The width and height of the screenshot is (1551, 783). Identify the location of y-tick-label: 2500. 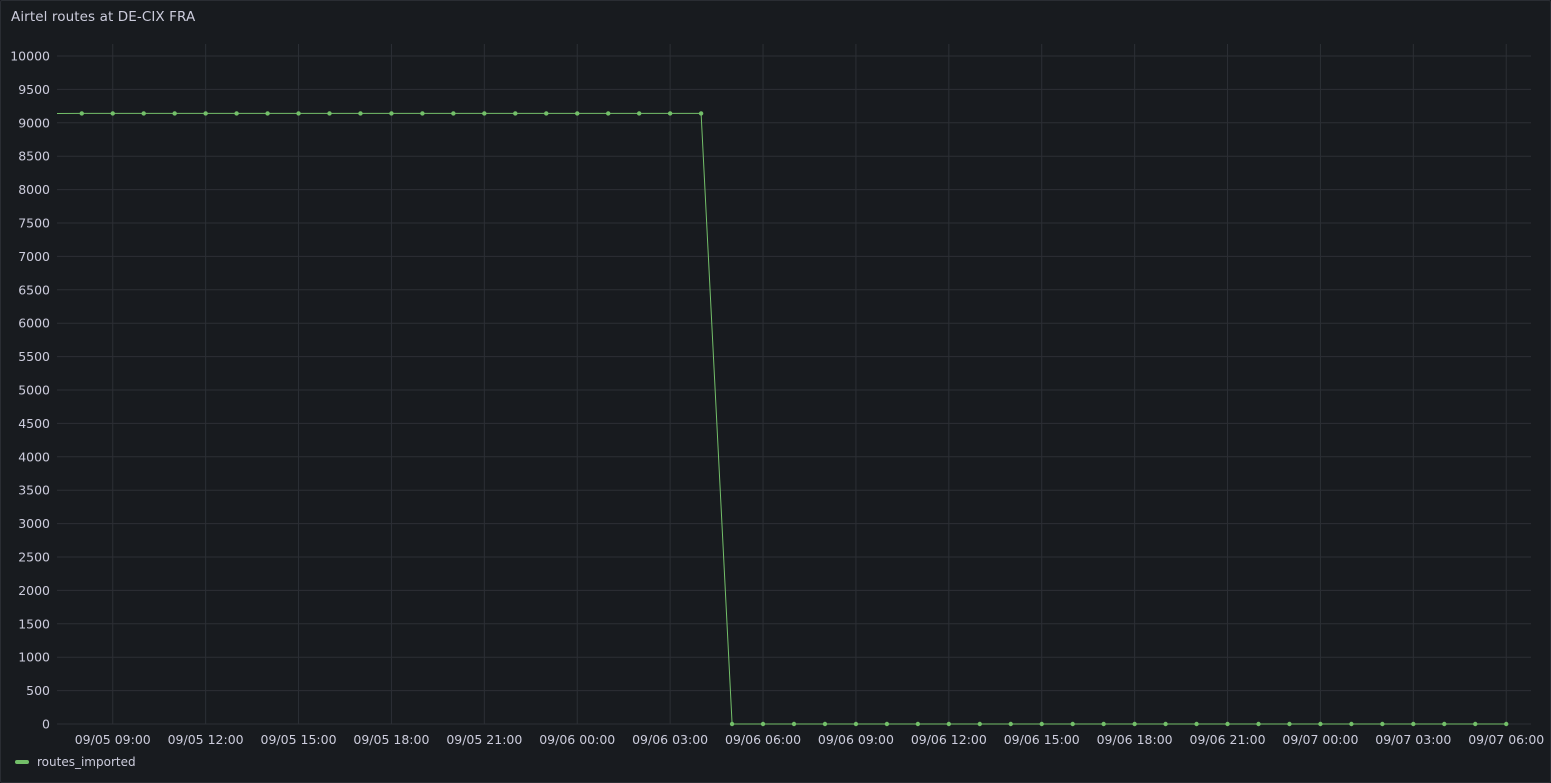
(34, 557).